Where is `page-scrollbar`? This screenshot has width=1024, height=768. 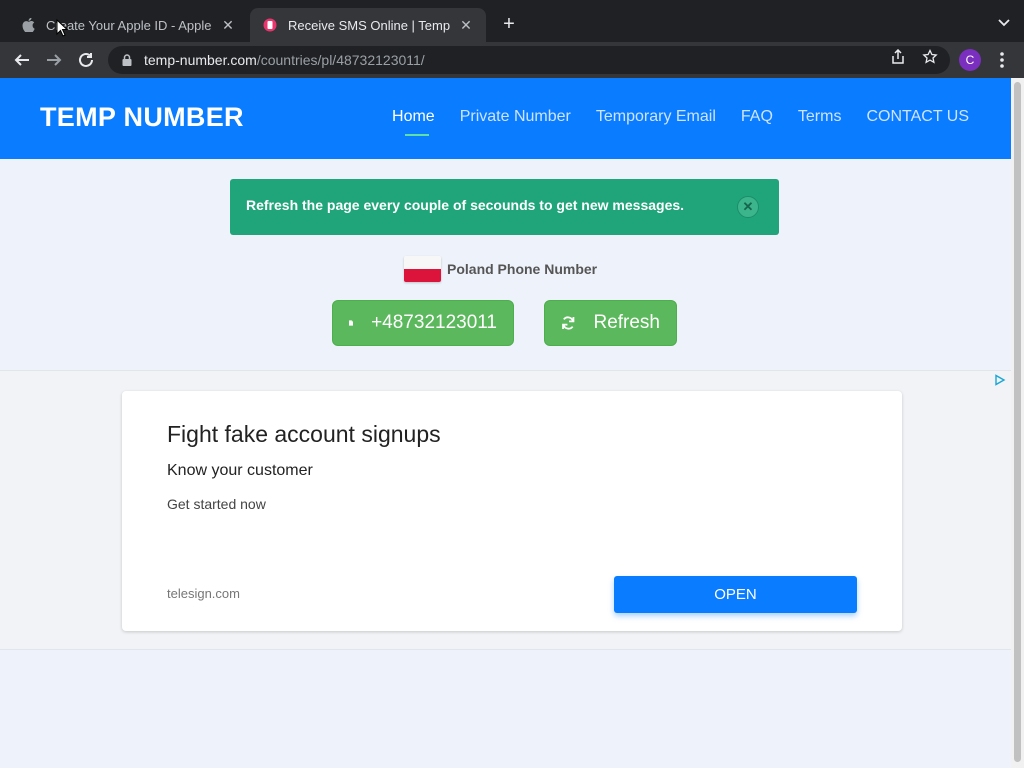
page-scrollbar is located at coordinates (1017, 423).